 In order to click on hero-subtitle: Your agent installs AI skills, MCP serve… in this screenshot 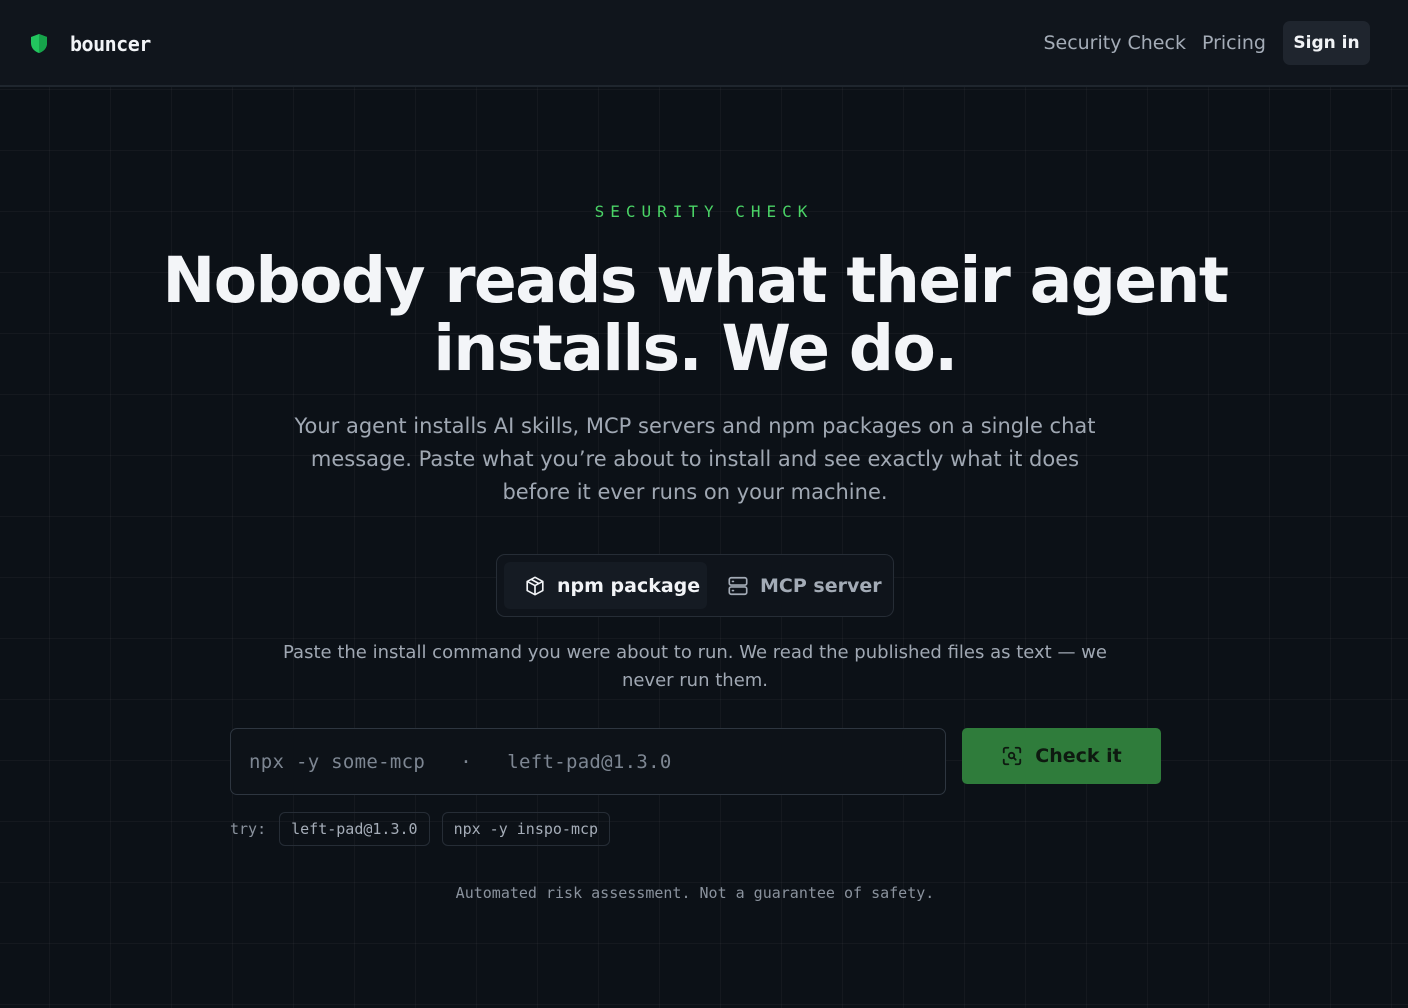, I will do `click(695, 459)`.